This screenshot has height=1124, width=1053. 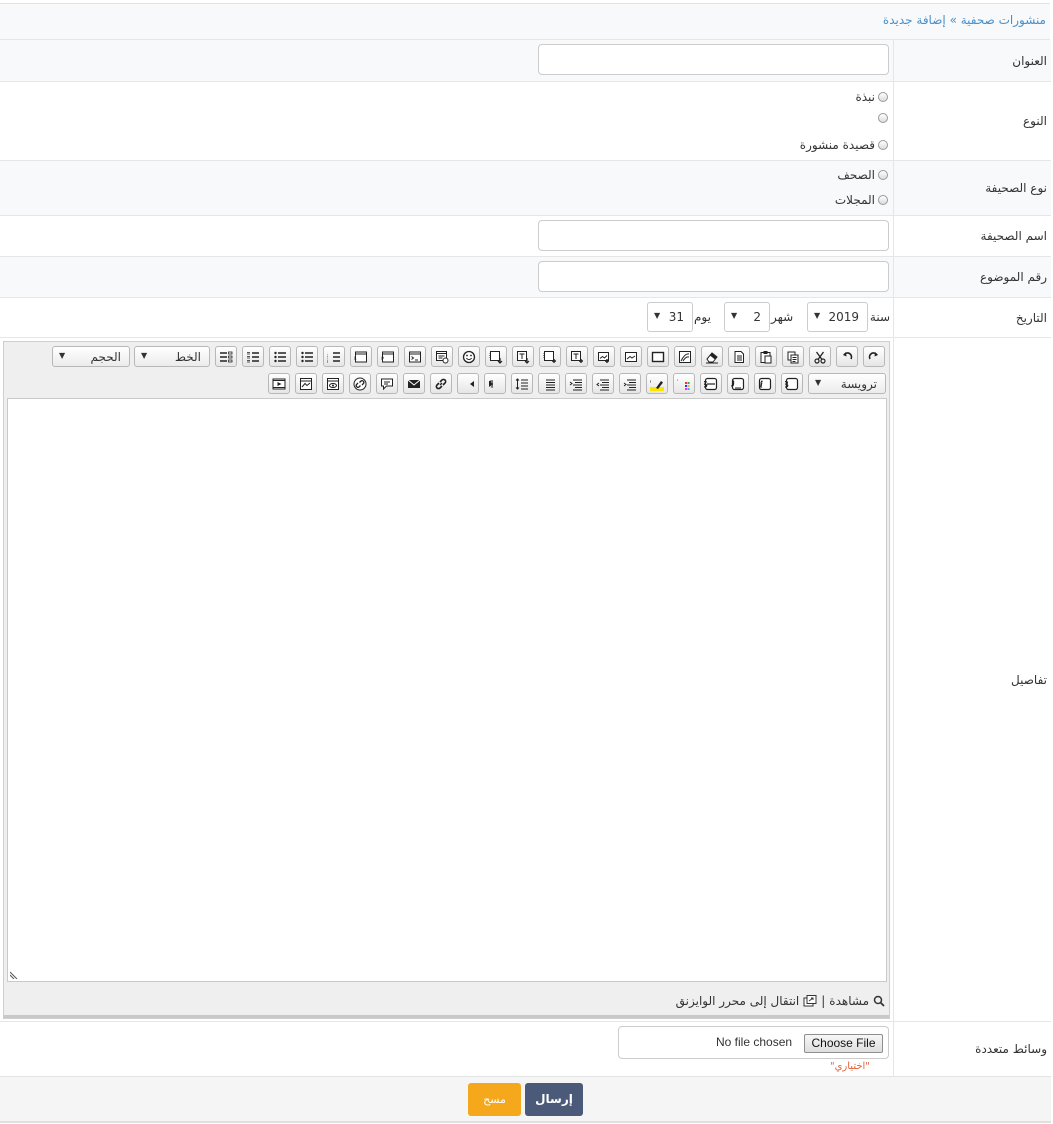 What do you see at coordinates (712, 356) in the screenshot?
I see `eraser-icon` at bounding box center [712, 356].